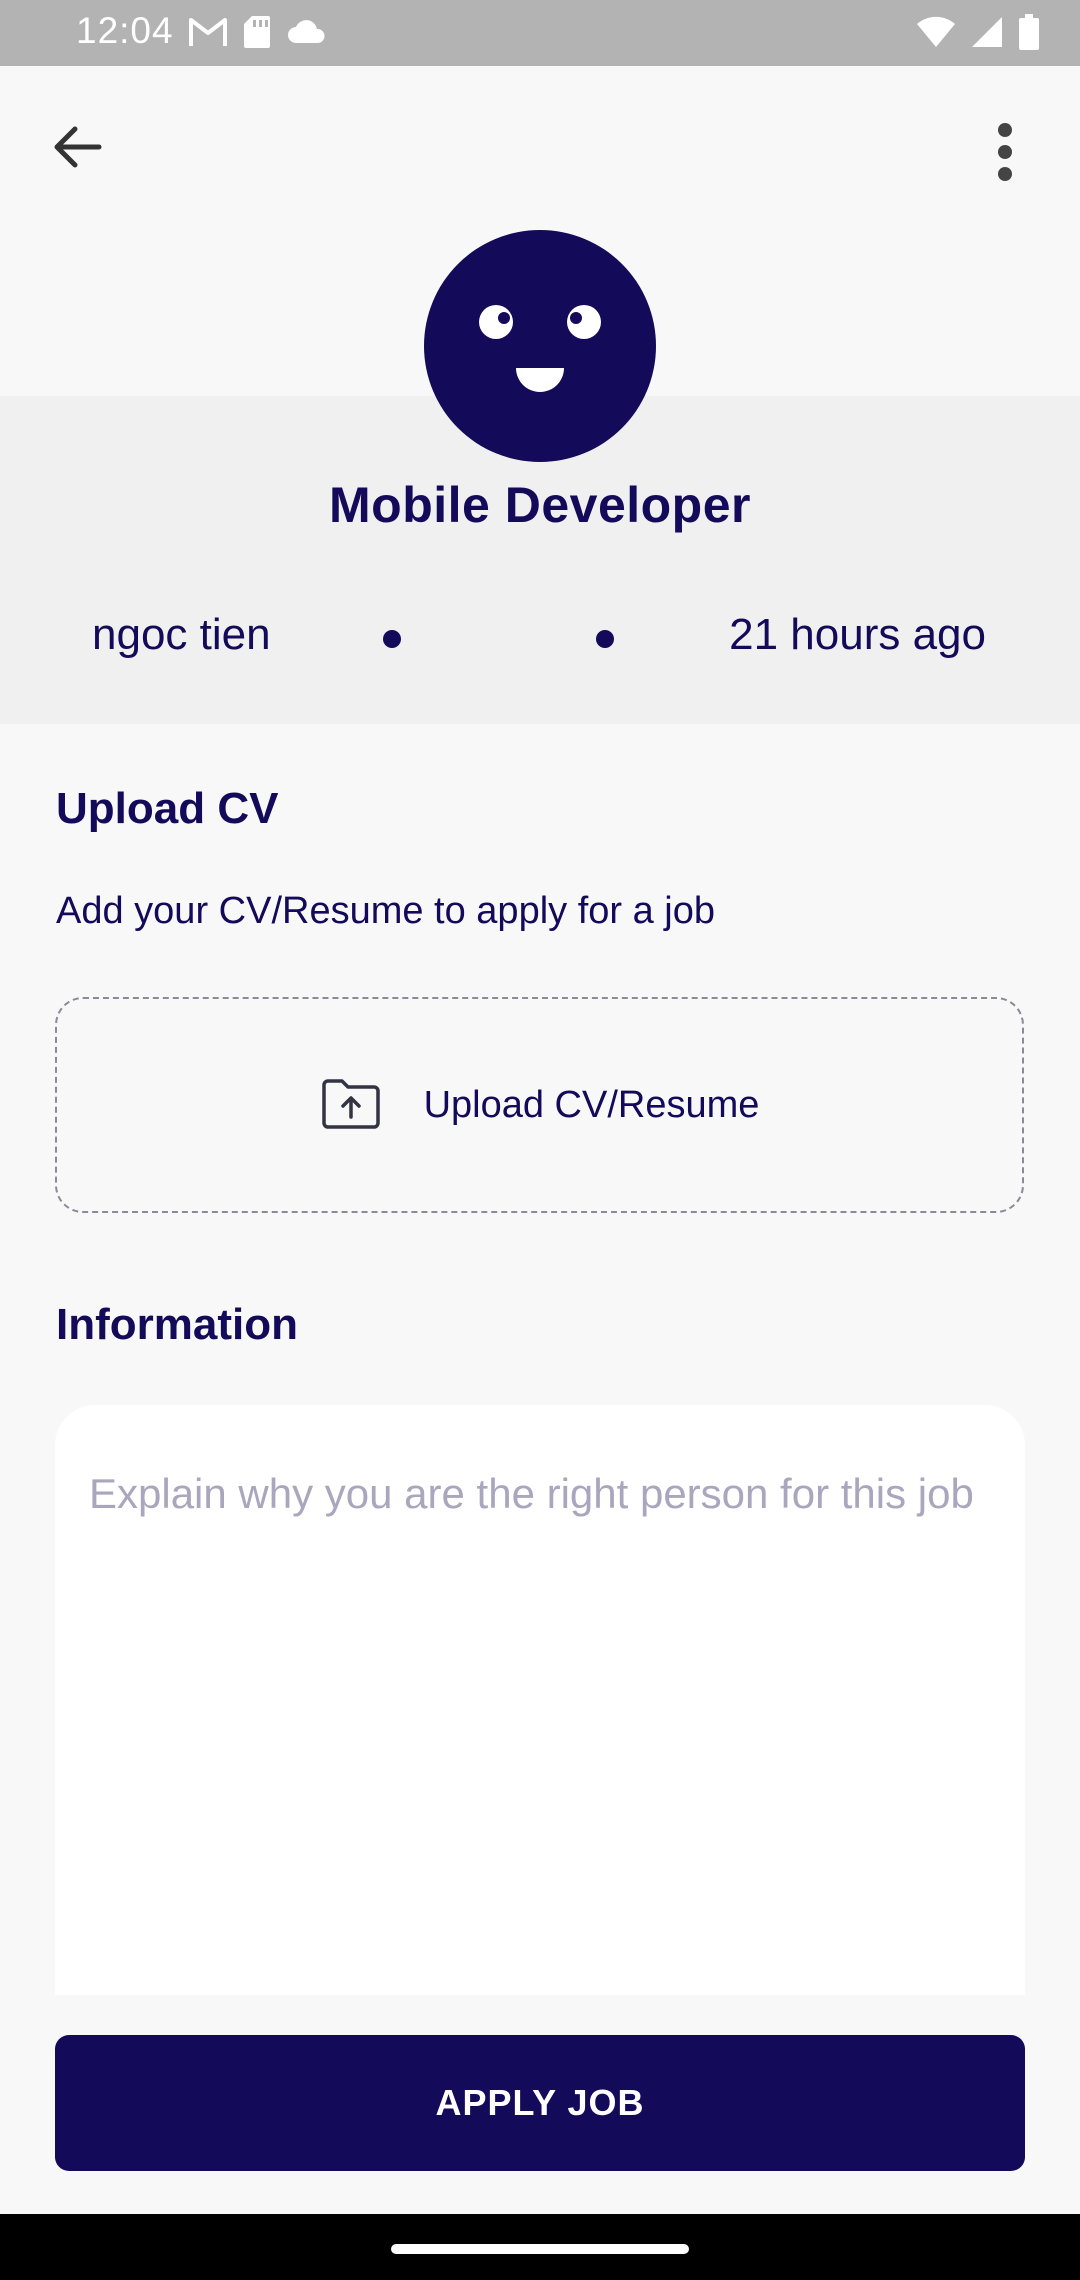 Image resolution: width=1080 pixels, height=2280 pixels. I want to click on more-options-button, so click(1005, 154).